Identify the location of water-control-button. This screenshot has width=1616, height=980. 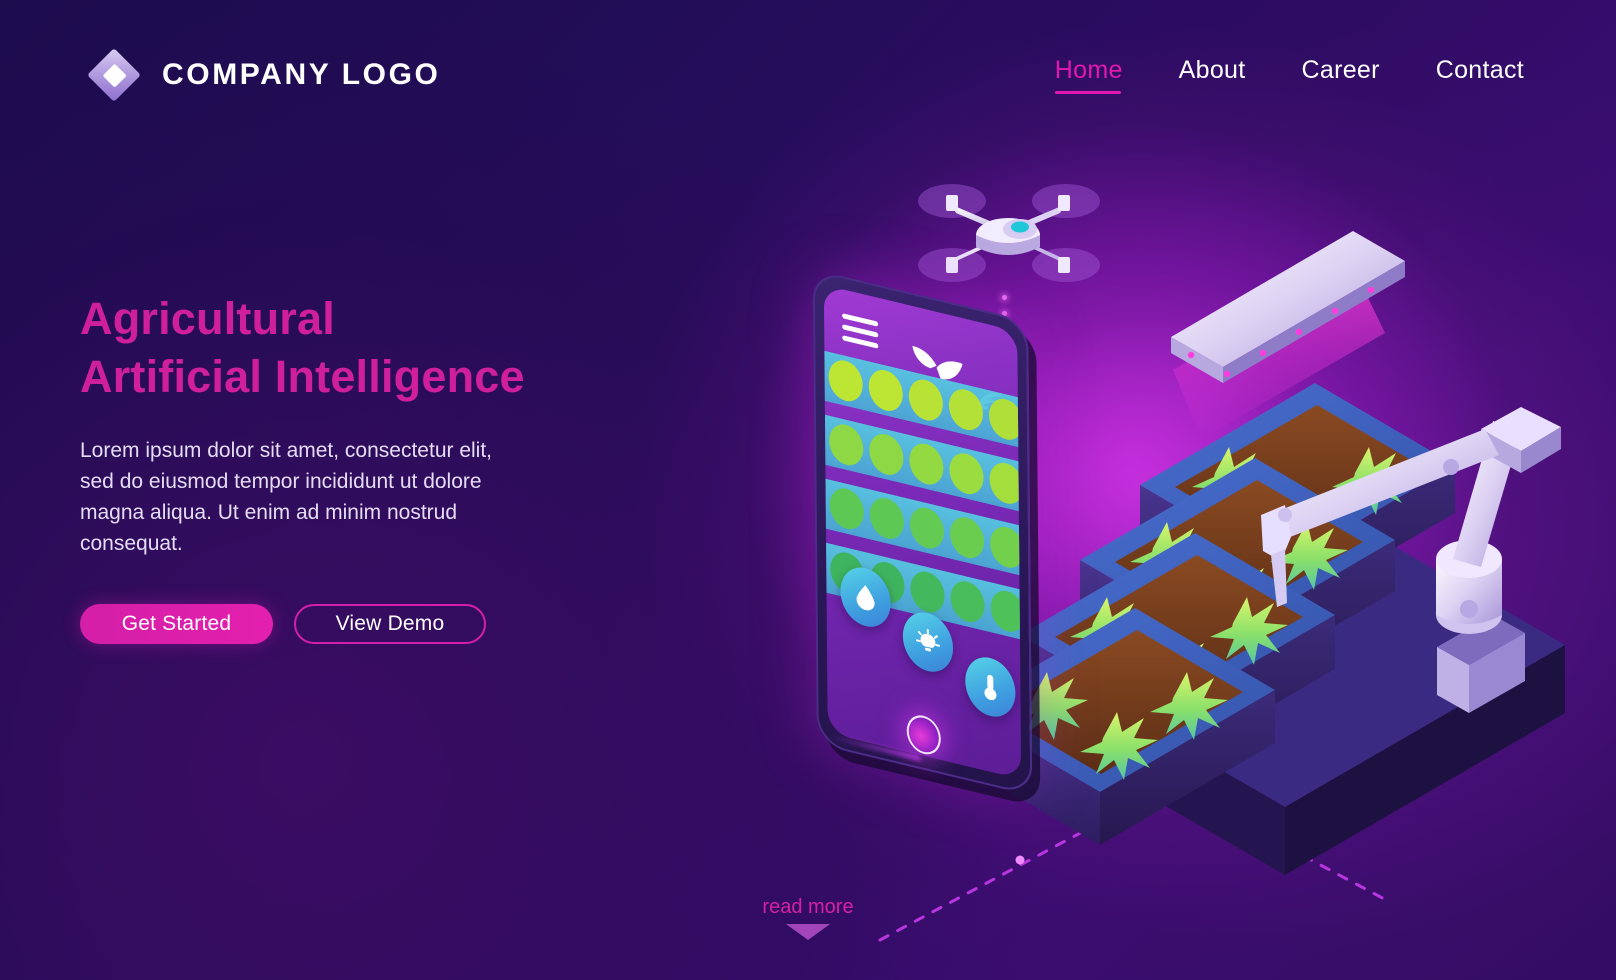
(865, 597).